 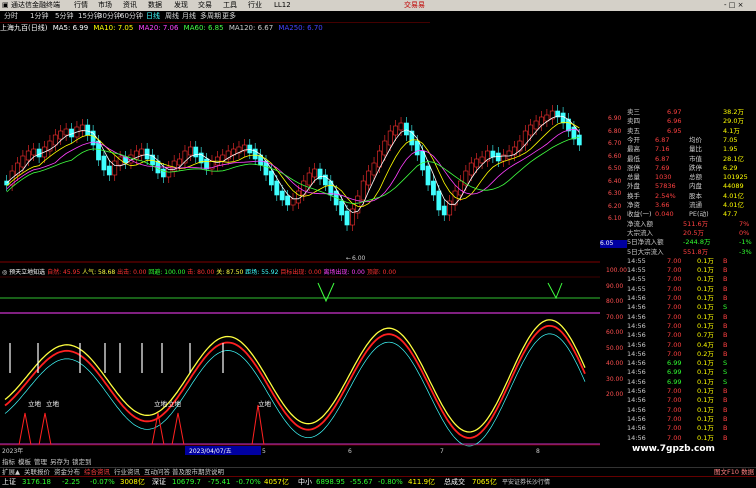 What do you see at coordinates (730, 139) in the screenshot?
I see `quote-value: 7.05` at bounding box center [730, 139].